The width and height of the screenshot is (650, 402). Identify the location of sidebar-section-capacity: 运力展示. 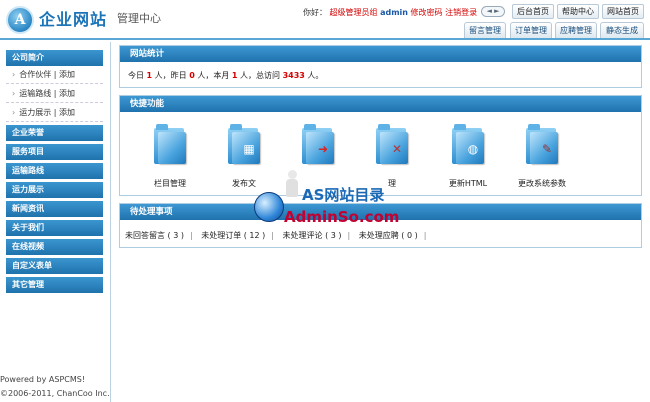
(54, 190).